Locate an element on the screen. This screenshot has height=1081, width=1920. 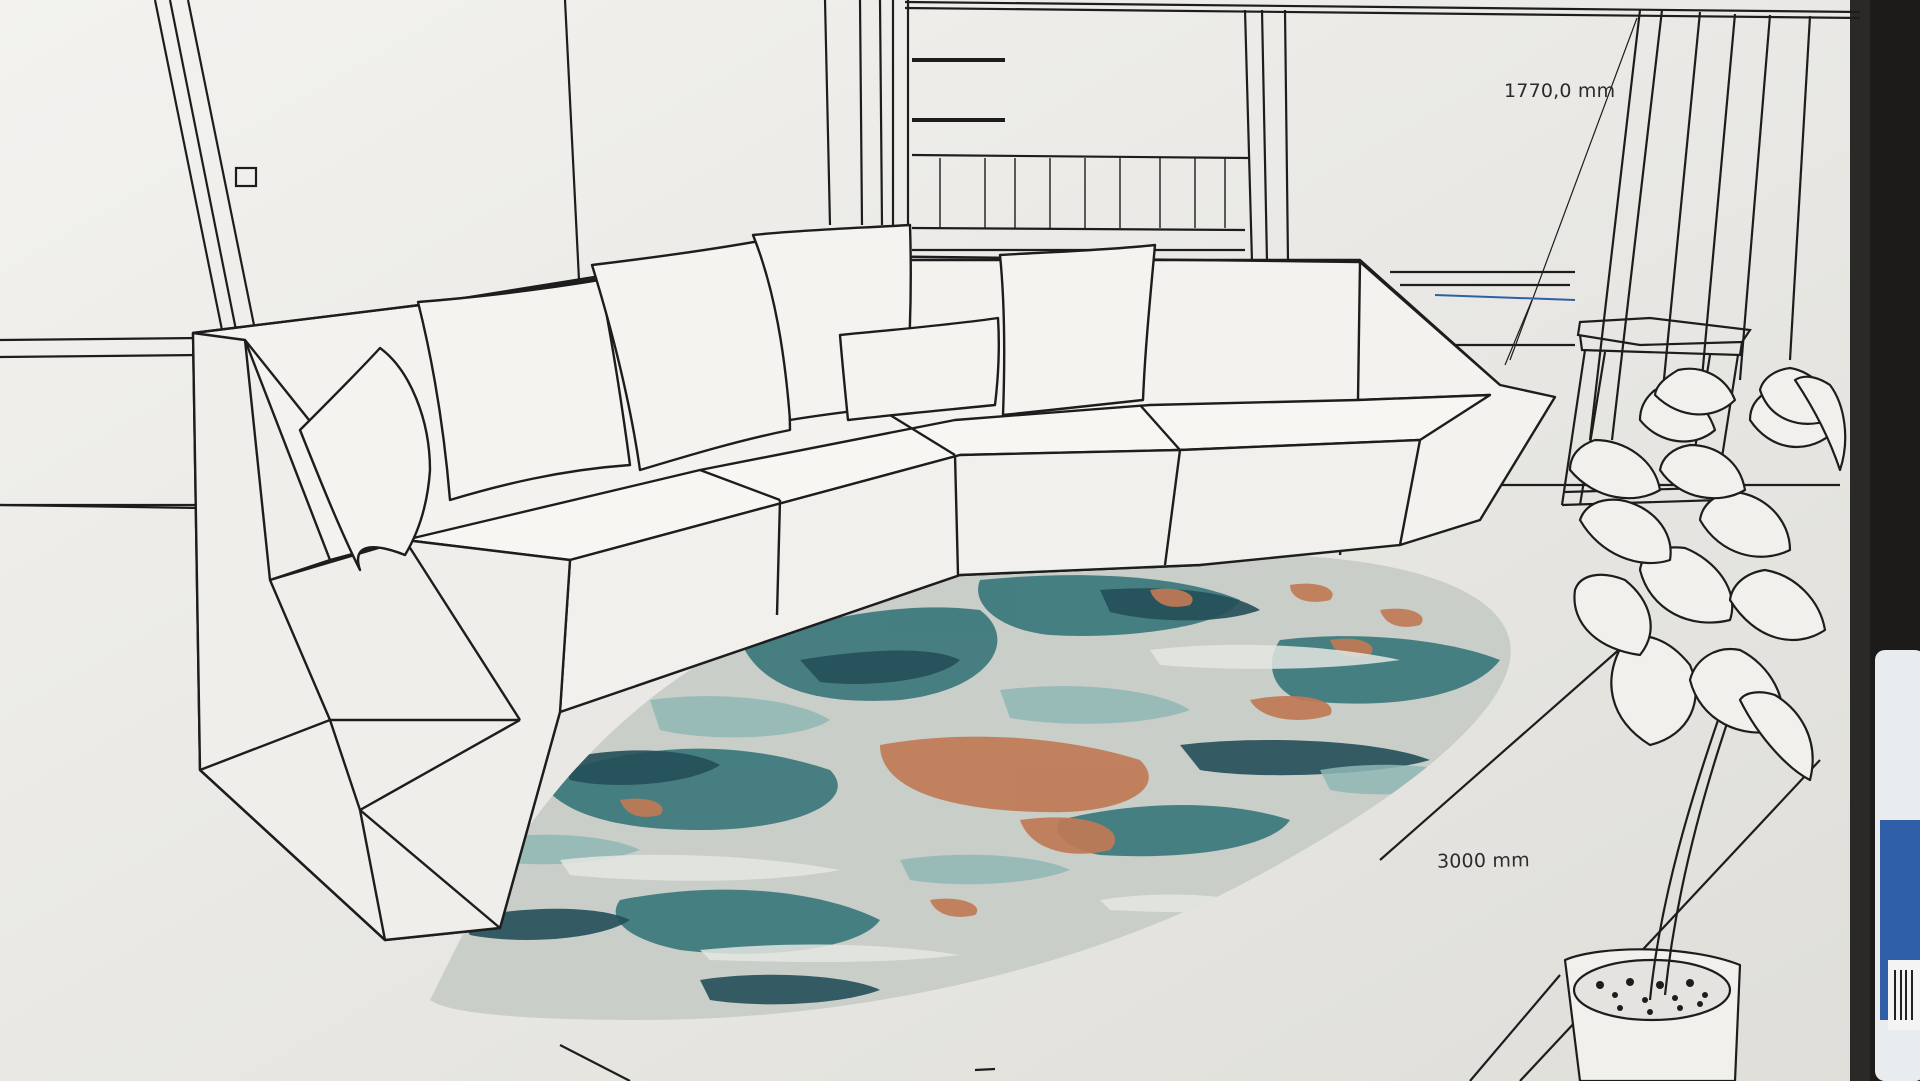
height-dimension-label: 1770,0 mm is located at coordinates (1560, 91).